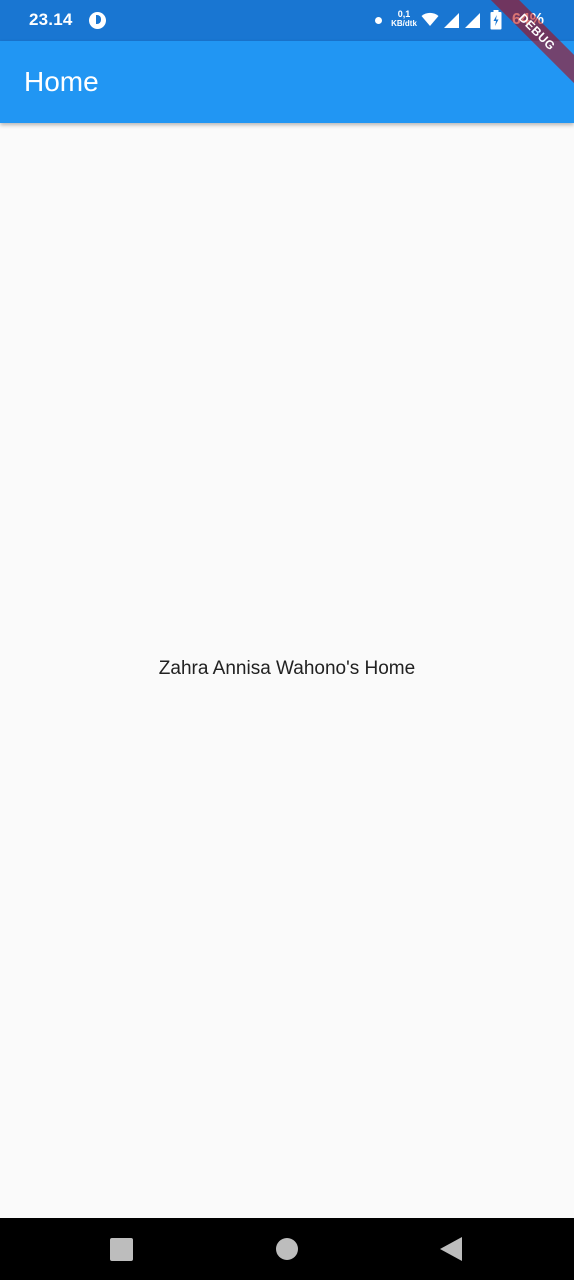 The width and height of the screenshot is (574, 1280). I want to click on recents-icon, so click(121, 1249).